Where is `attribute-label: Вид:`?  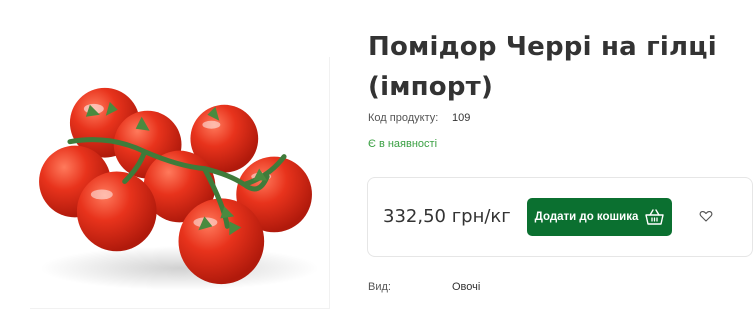 attribute-label: Вид: is located at coordinates (379, 287).